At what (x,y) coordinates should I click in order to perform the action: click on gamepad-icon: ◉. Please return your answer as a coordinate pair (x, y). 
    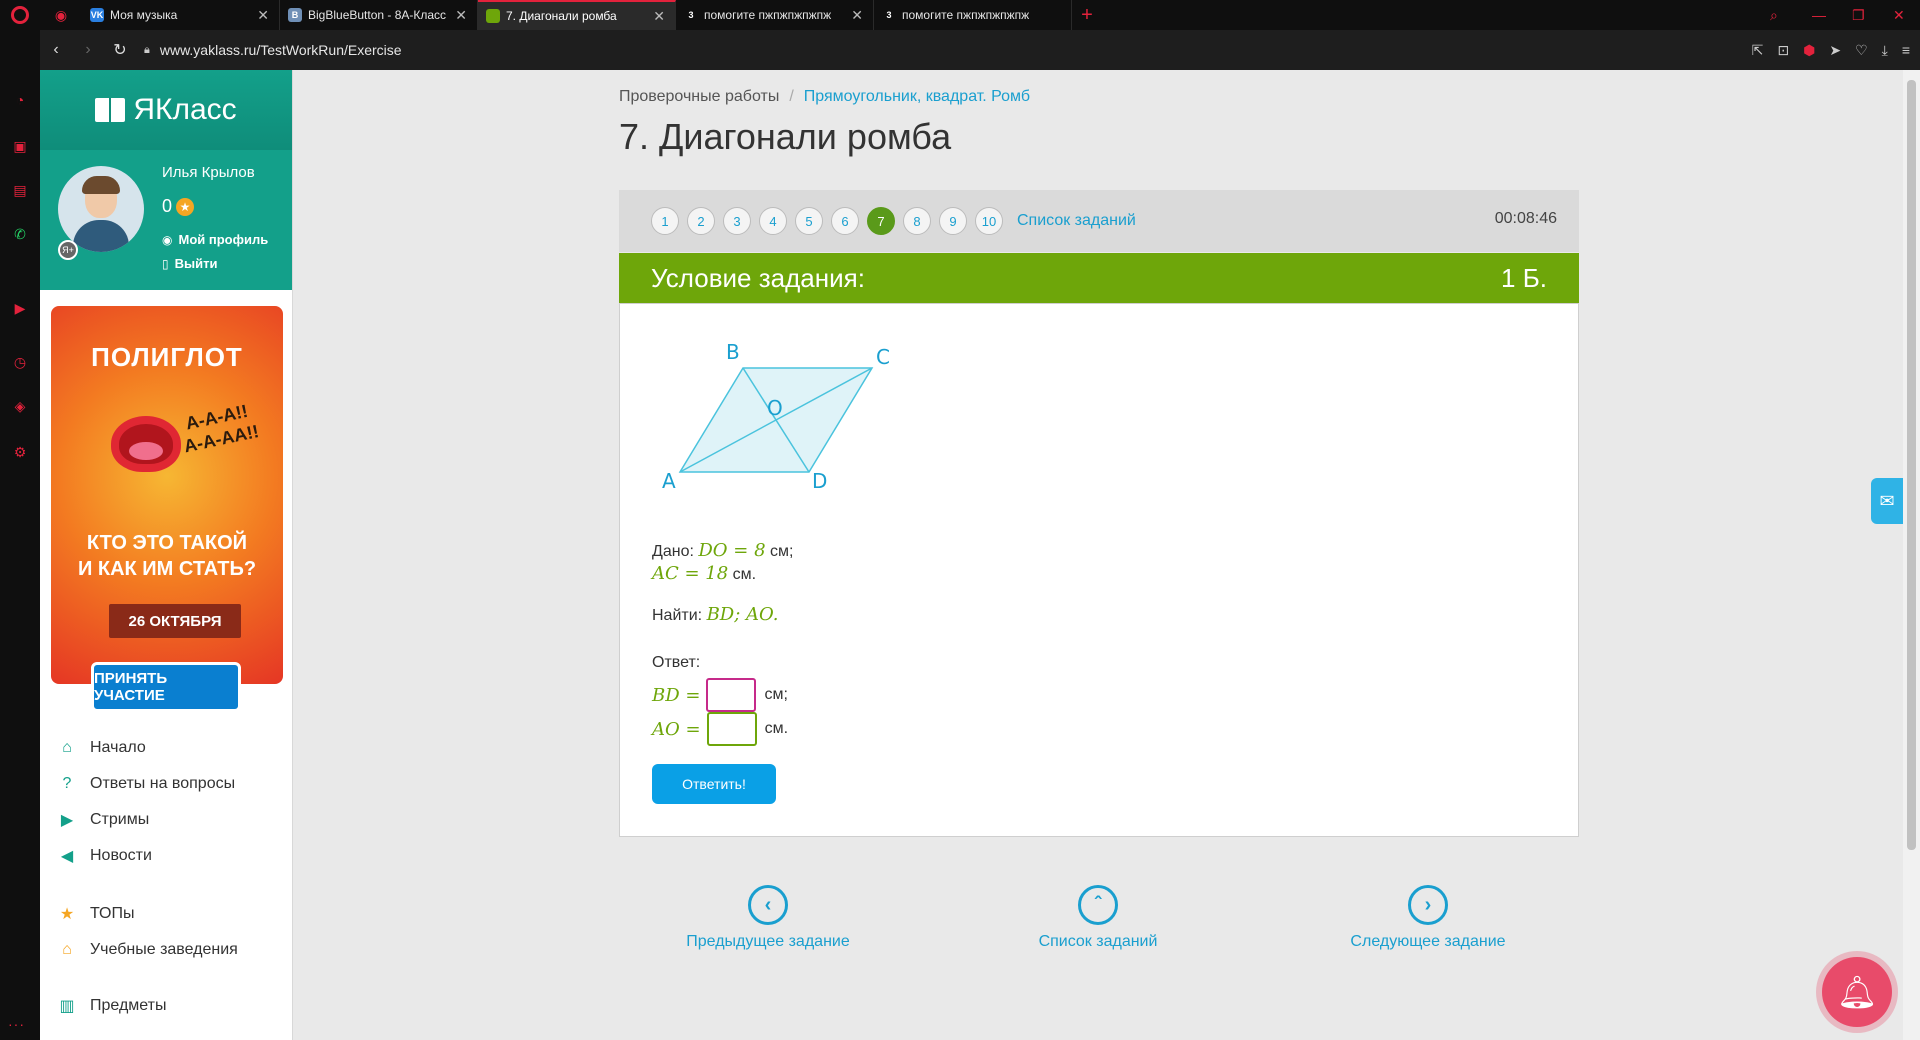
    Looking at the image, I should click on (61, 15).